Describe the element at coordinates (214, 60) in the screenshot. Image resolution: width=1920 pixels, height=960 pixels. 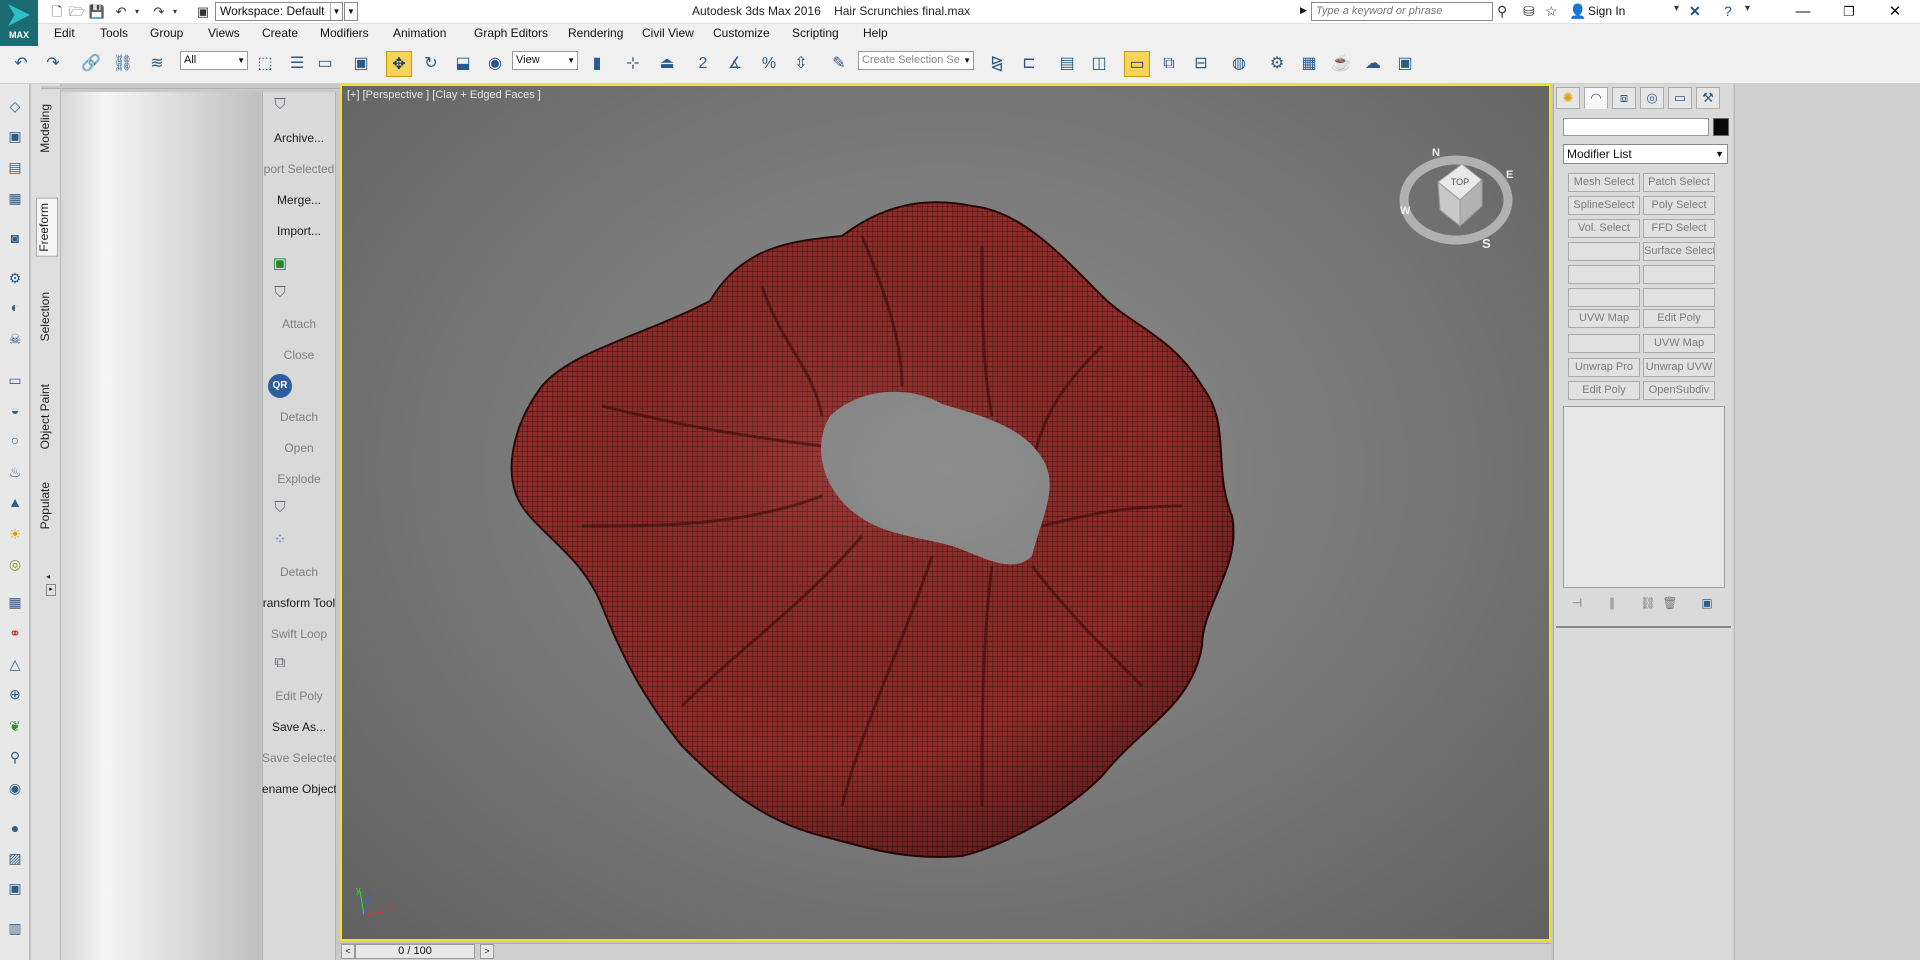
I see `selection-filter-dropdown: All ▼` at that location.